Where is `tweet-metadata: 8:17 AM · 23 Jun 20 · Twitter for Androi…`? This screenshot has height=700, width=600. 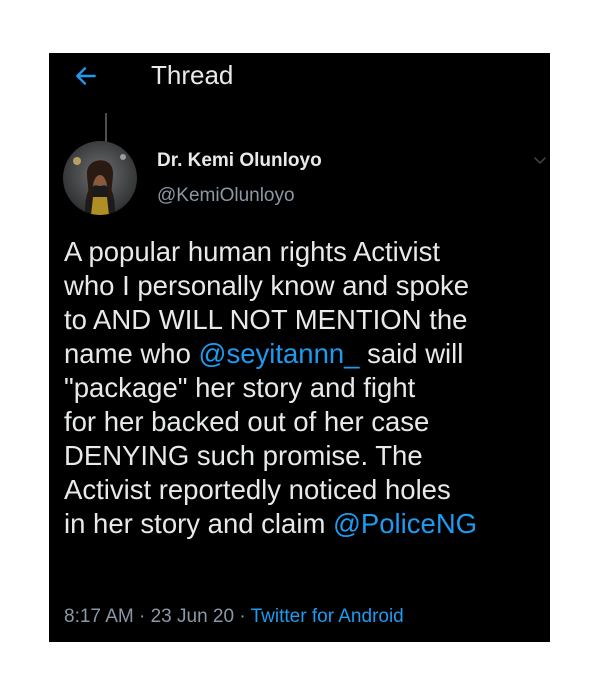 tweet-metadata: 8:17 AM · 23 Jun 20 · Twitter for Androi… is located at coordinates (234, 617).